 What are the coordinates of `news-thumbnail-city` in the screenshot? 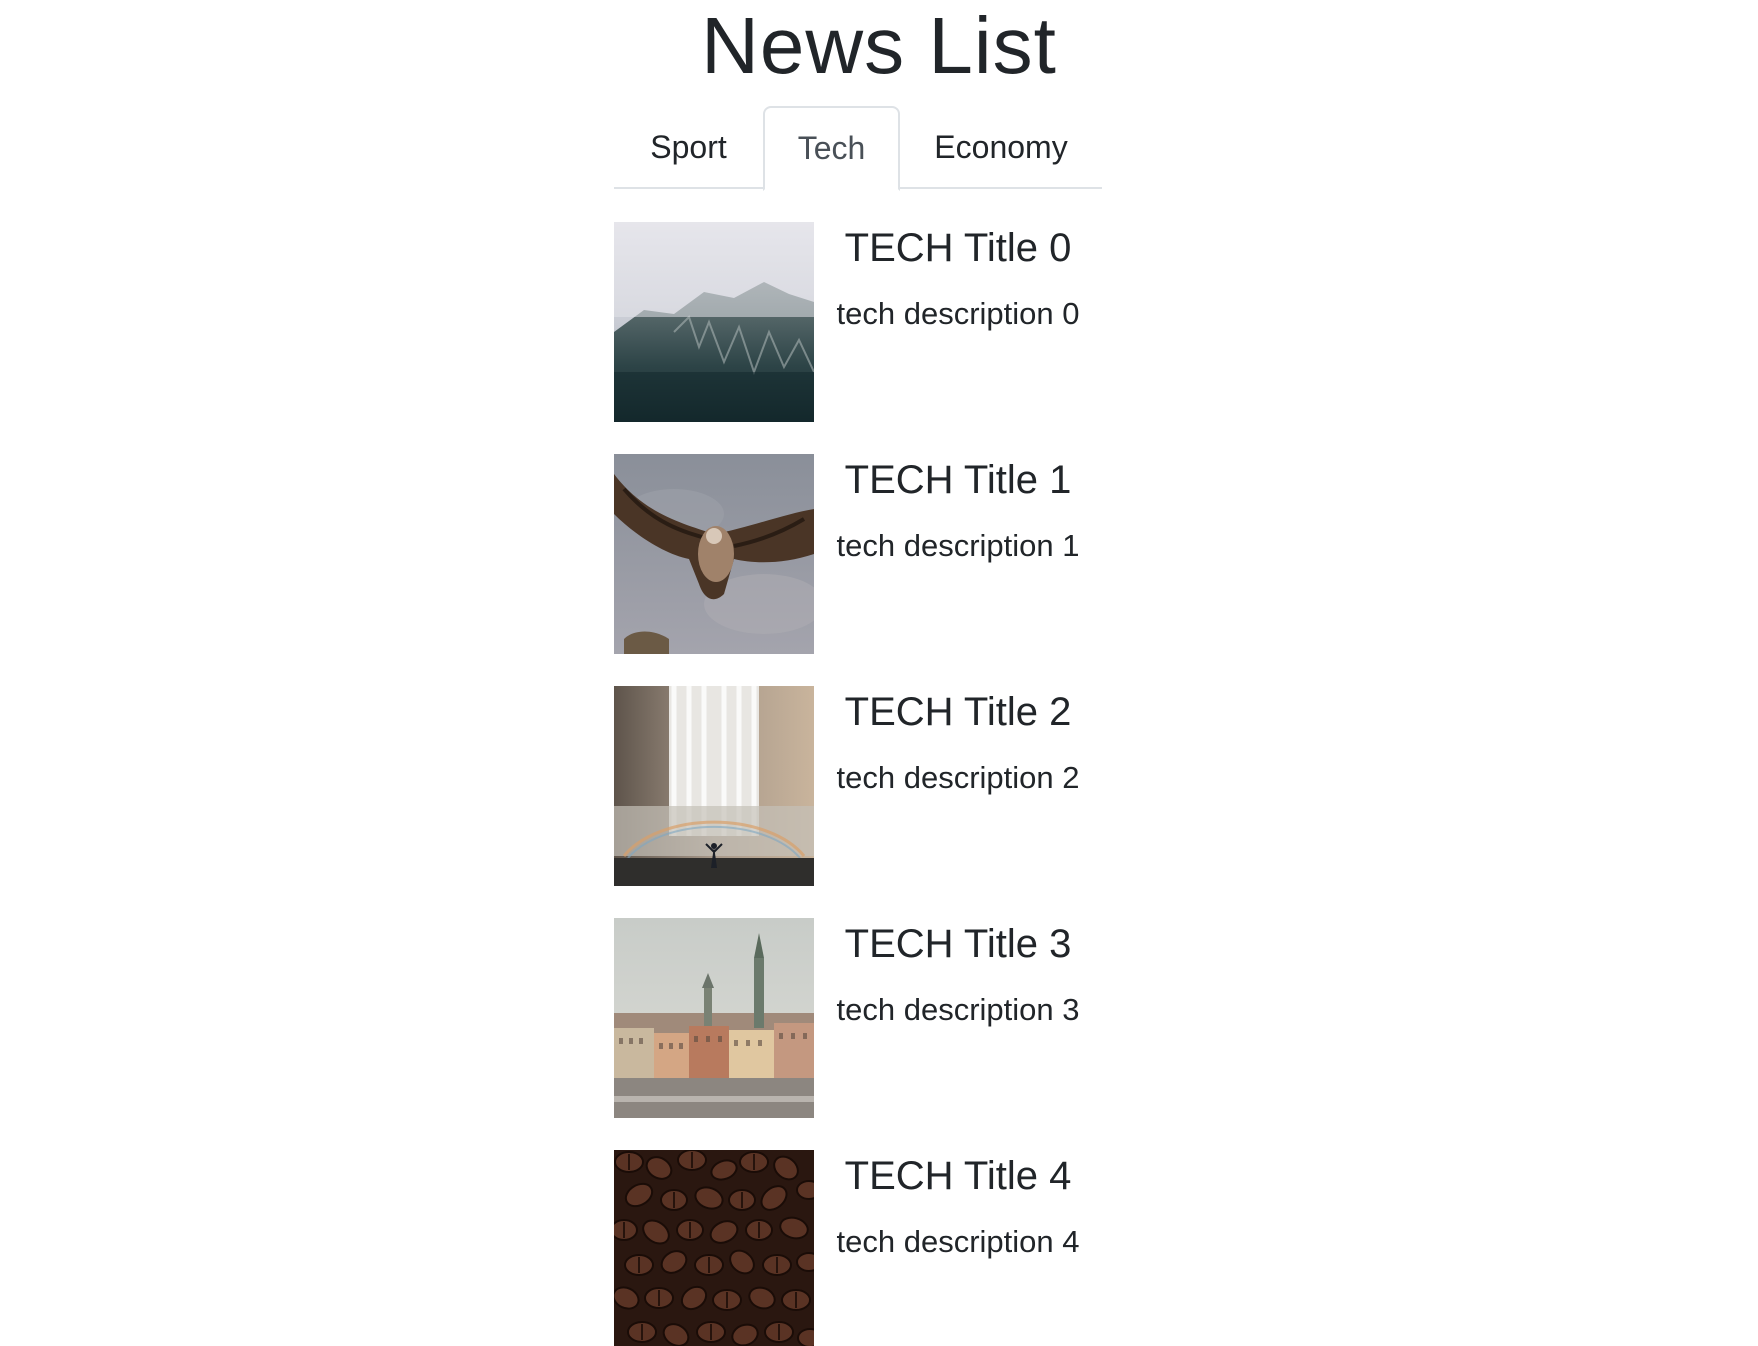 It's located at (714, 1018).